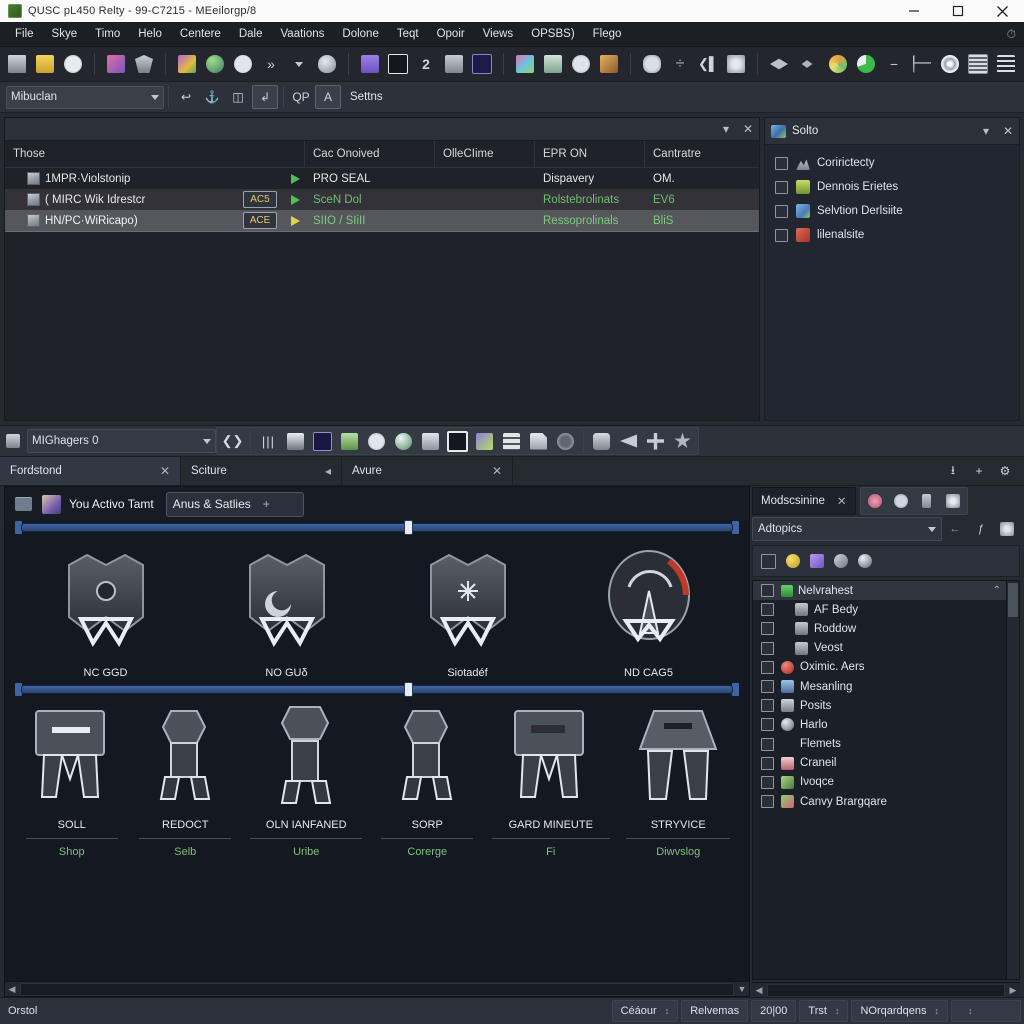 This screenshot has width=1024, height=1024. What do you see at coordinates (409, 689) in the screenshot?
I see `splitter-mid-handle` at bounding box center [409, 689].